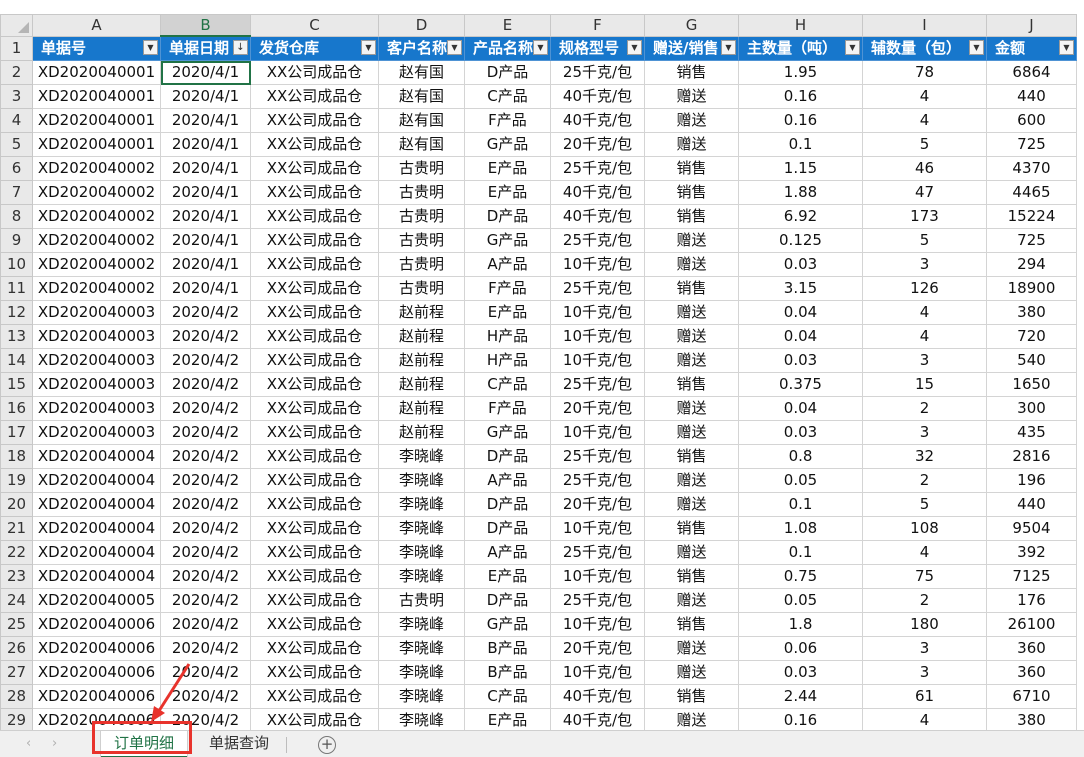  Describe the element at coordinates (16, 192) in the screenshot. I see `row-number: 7` at that location.